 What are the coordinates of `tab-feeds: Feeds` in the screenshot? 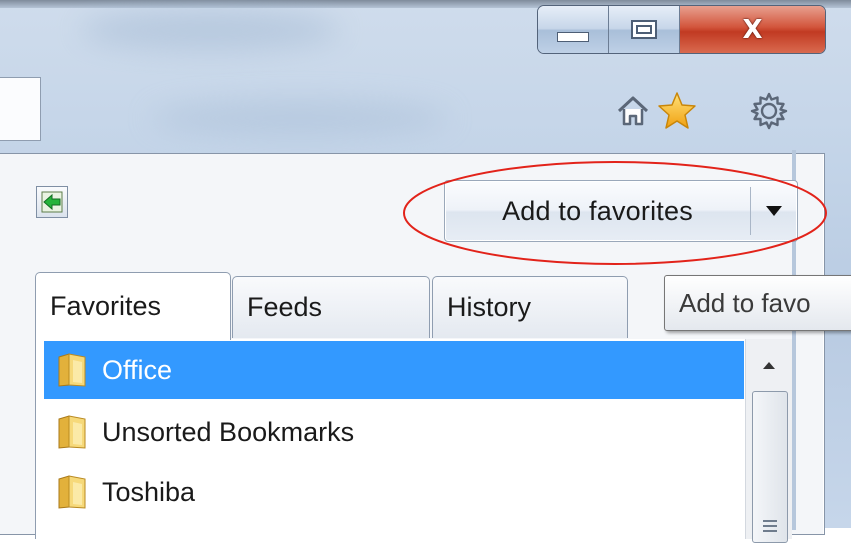 It's located at (331, 307).